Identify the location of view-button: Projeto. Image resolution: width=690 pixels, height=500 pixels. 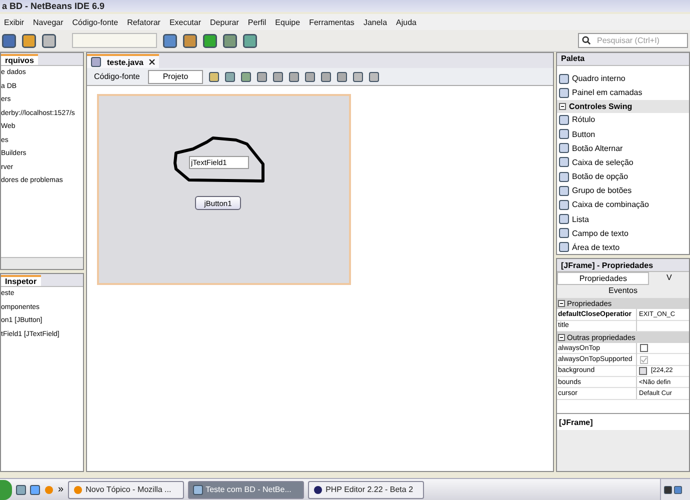
(176, 77).